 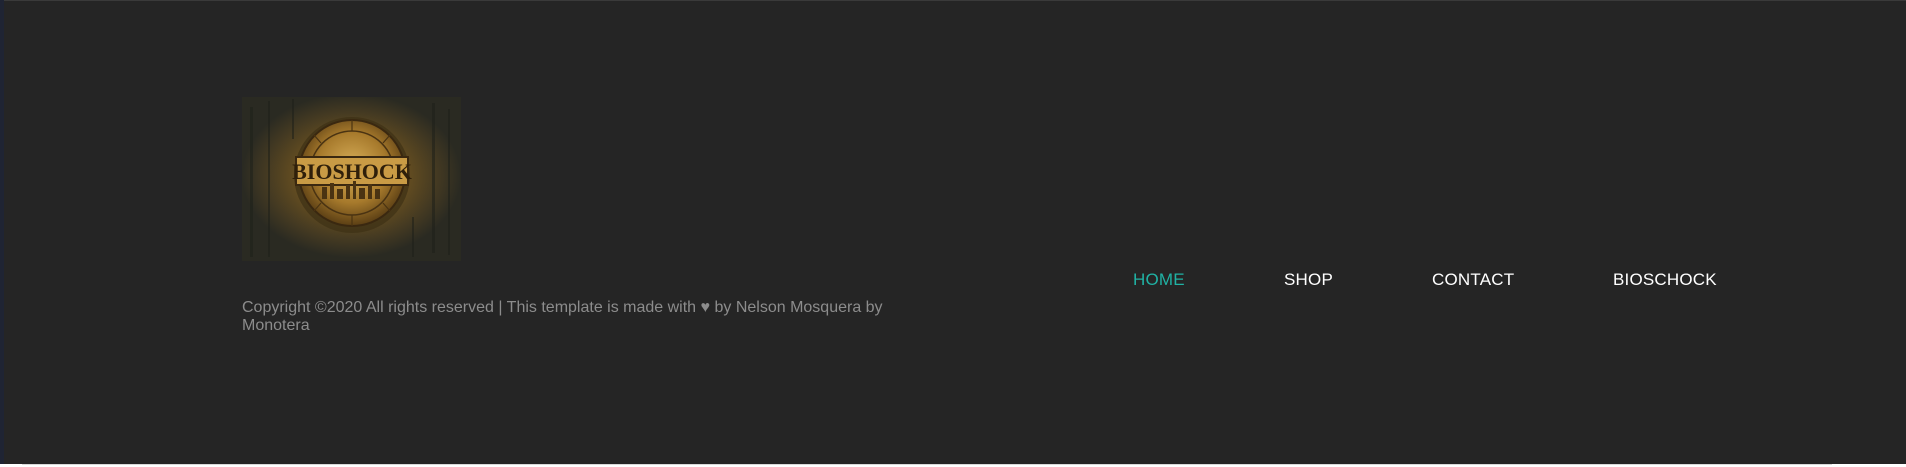 What do you see at coordinates (1308, 280) in the screenshot?
I see `nav-link-shop: SHOP` at bounding box center [1308, 280].